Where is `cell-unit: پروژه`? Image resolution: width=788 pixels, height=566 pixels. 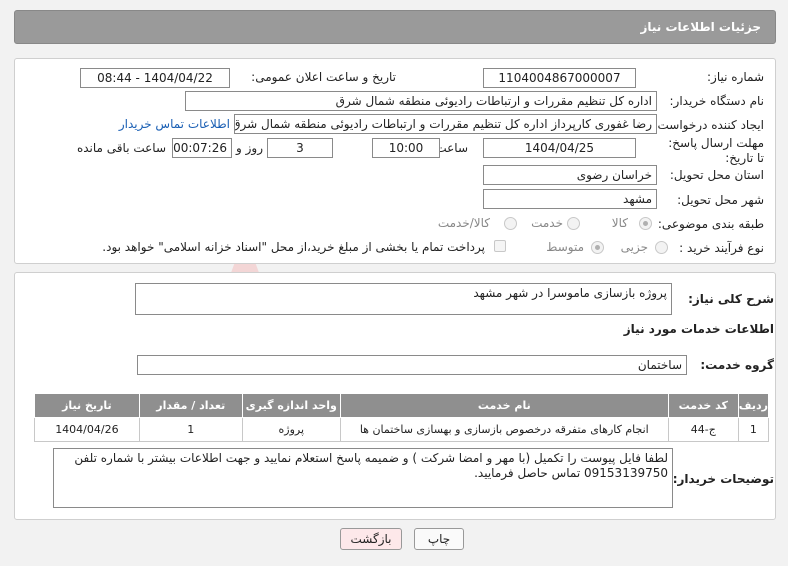 cell-unit: پروژه is located at coordinates (291, 429).